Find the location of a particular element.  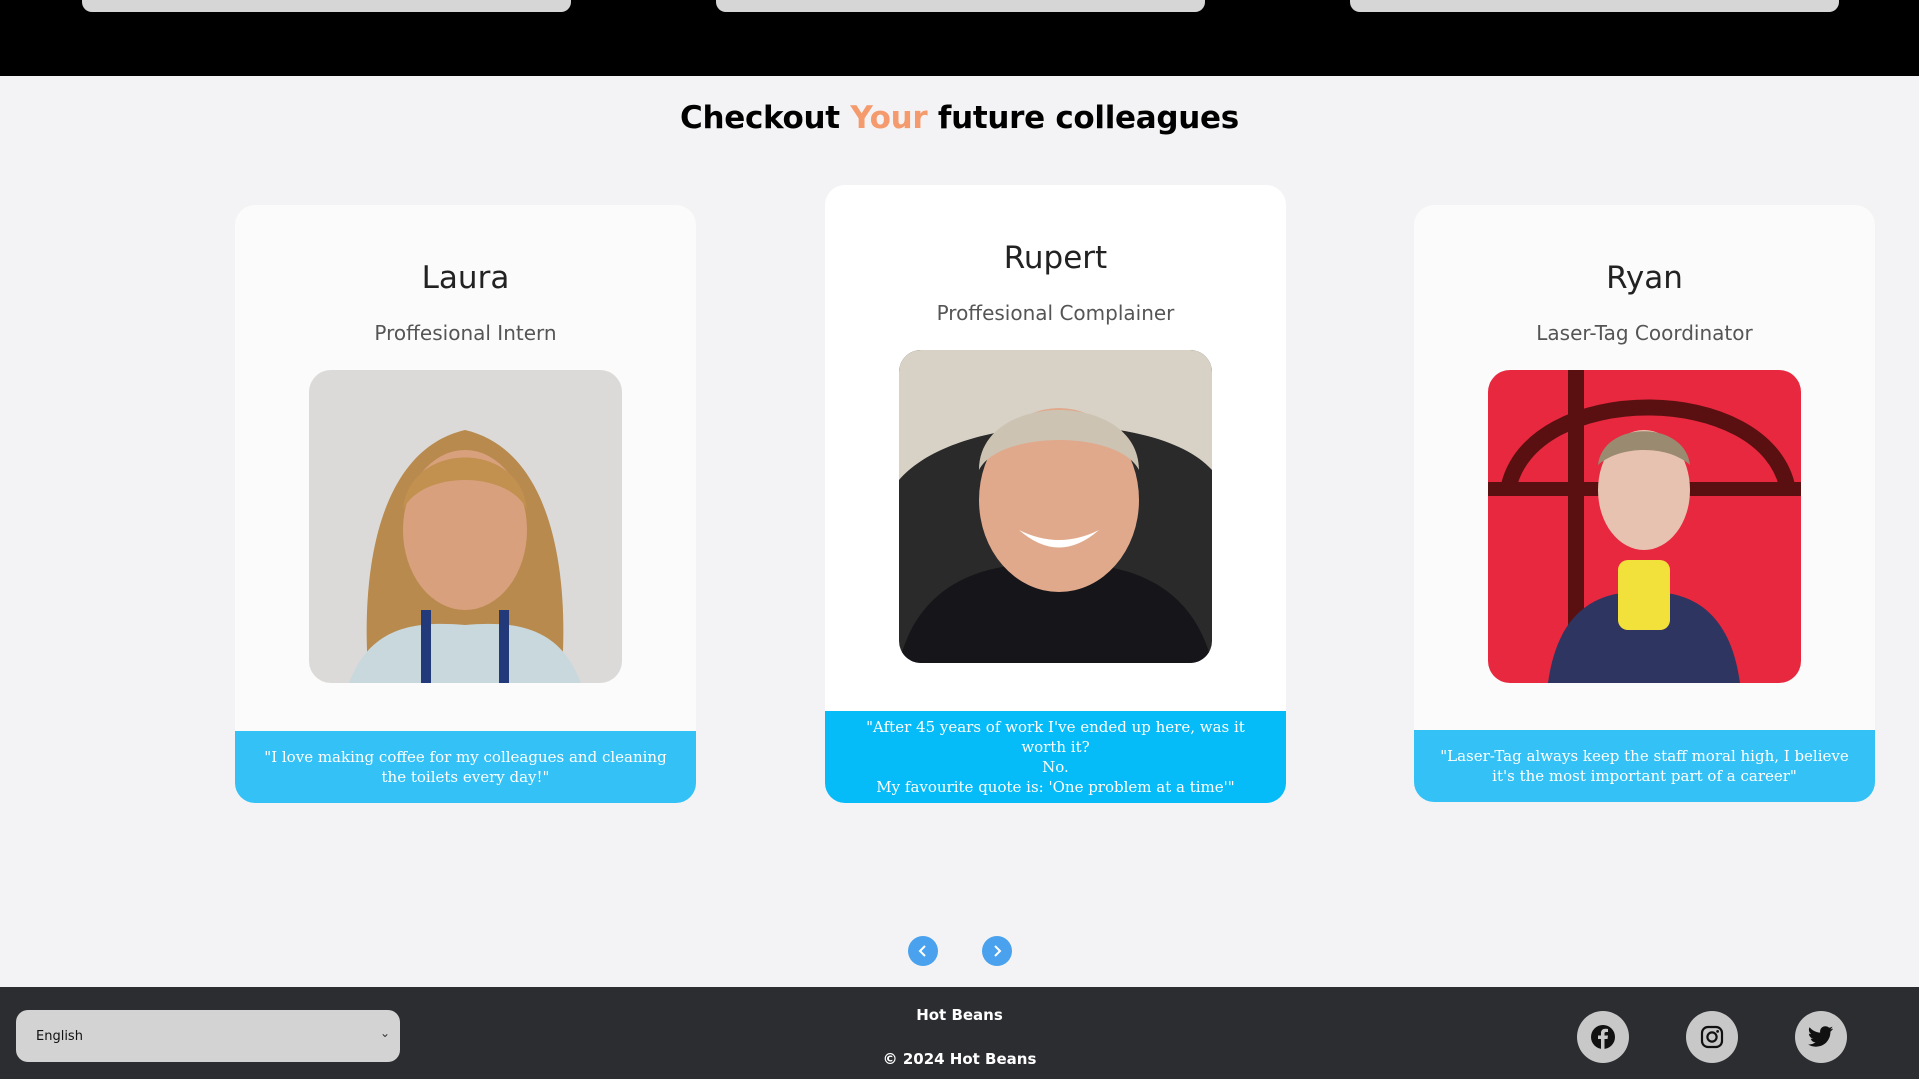

heading-text-end: future colleagues is located at coordinates (1083, 118).